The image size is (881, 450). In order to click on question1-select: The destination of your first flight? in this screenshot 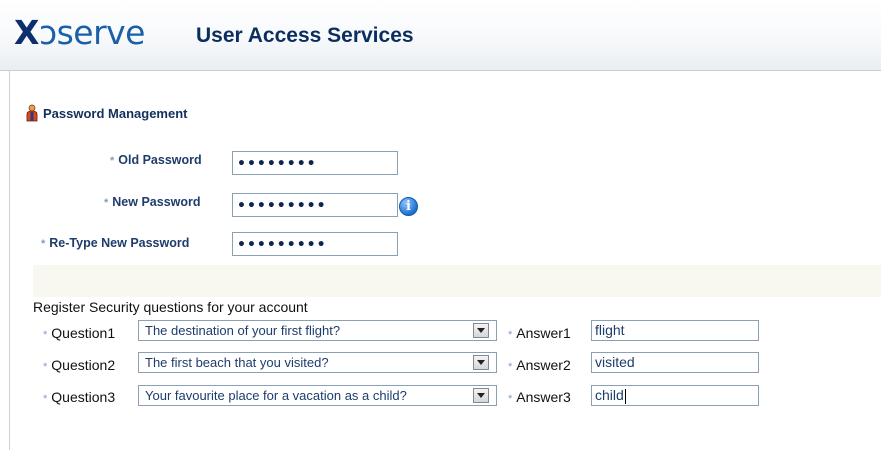, I will do `click(317, 330)`.